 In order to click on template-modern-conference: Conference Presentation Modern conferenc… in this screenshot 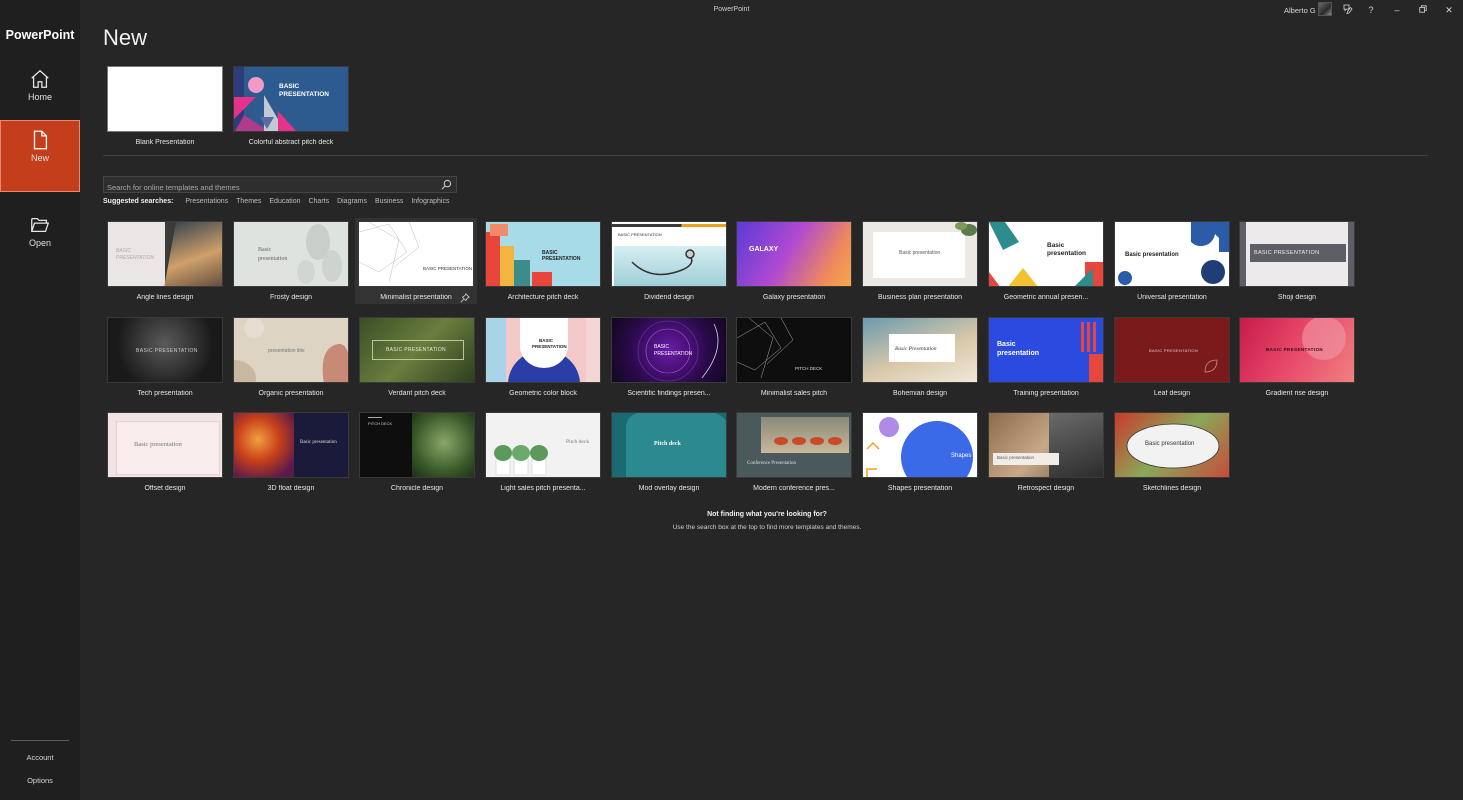, I will do `click(794, 452)`.